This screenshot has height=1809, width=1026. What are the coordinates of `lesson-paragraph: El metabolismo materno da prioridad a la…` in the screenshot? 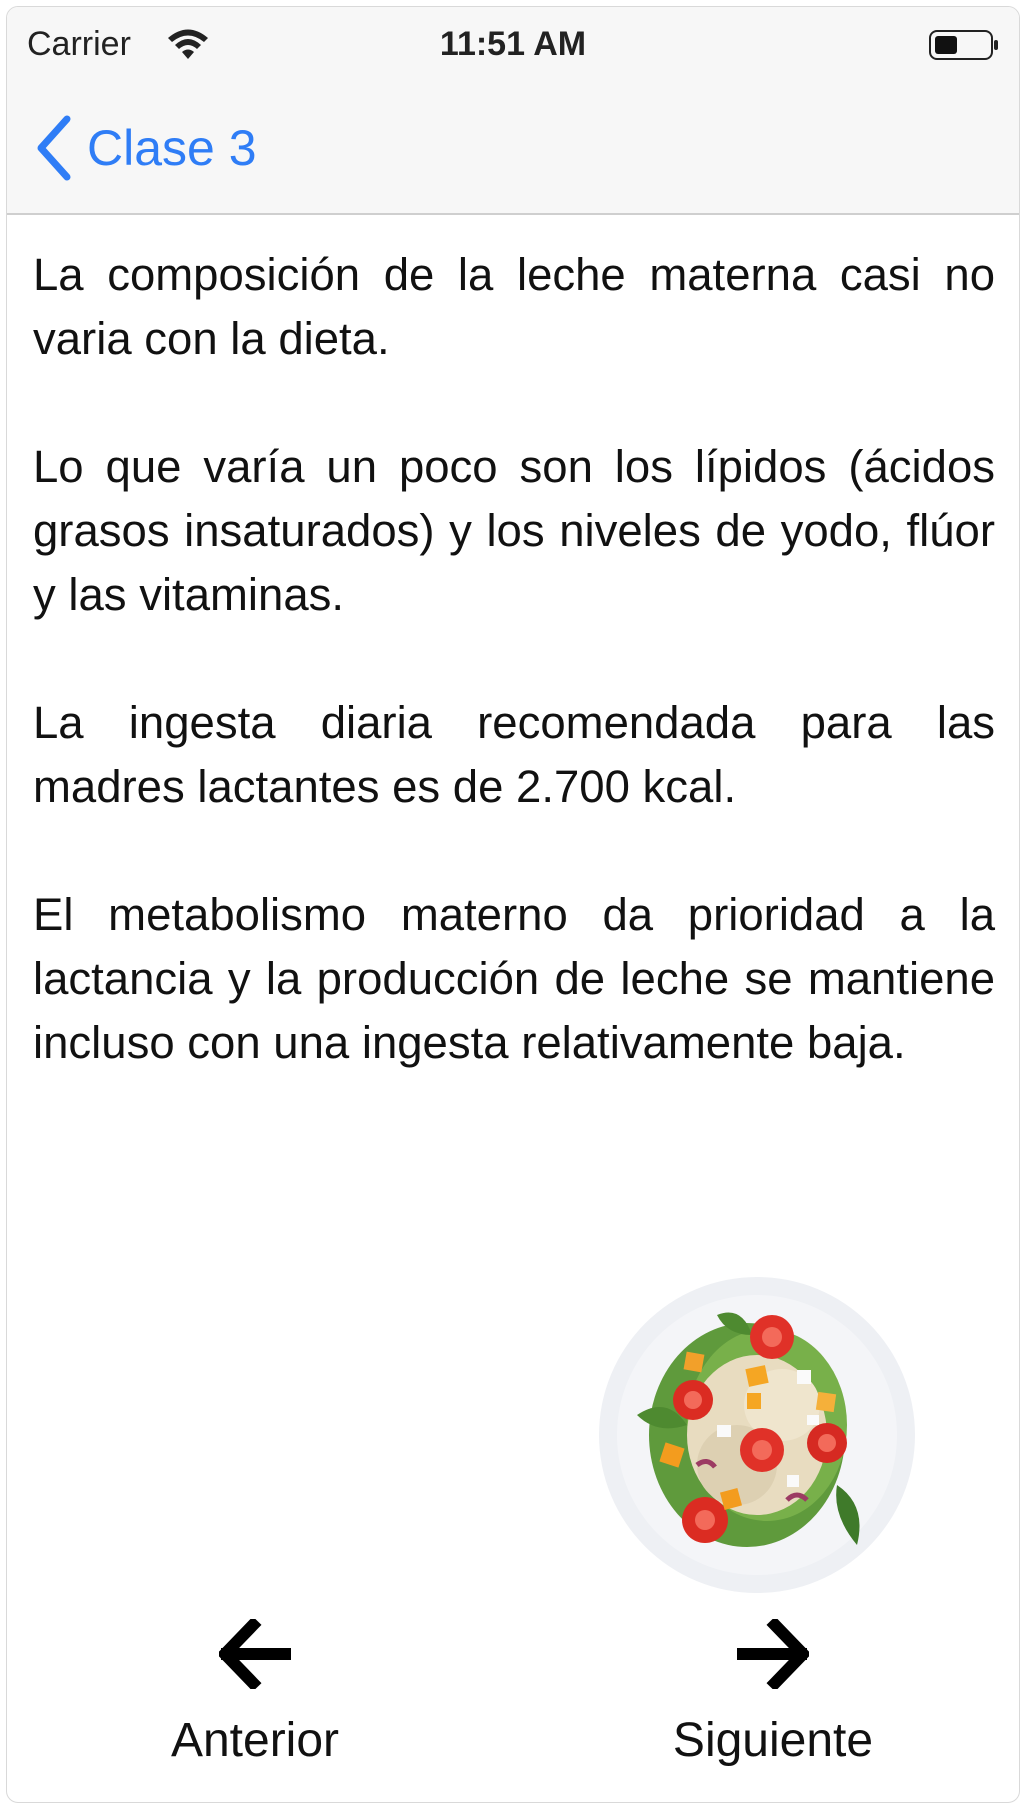 It's located at (514, 978).